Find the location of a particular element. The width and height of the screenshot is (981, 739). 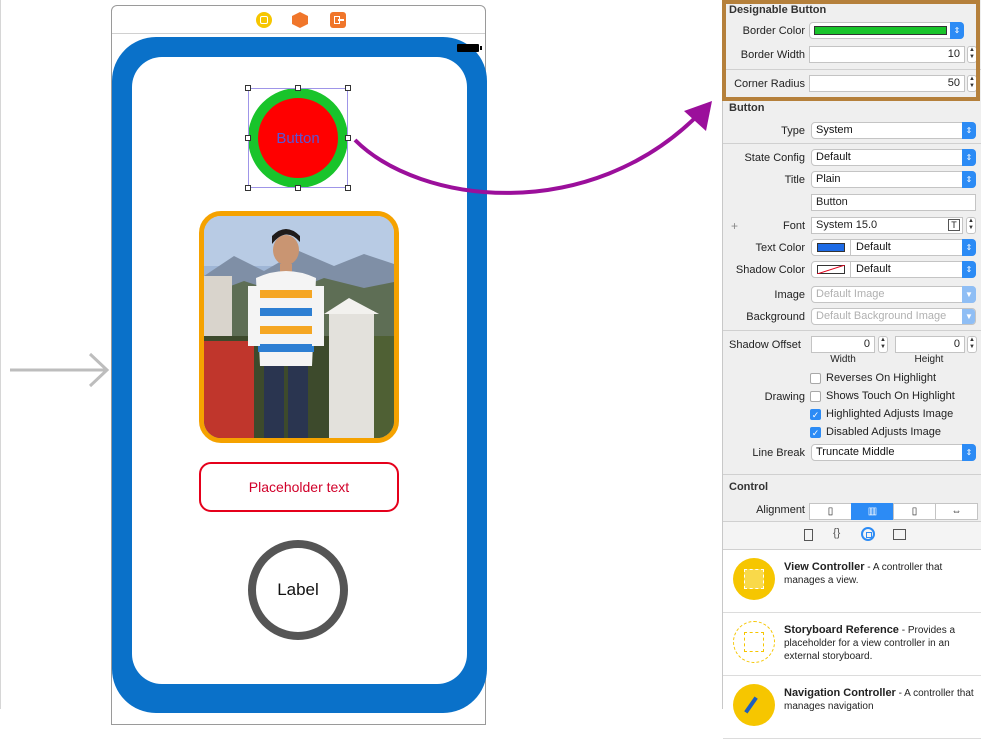

resize-handle-top-right is located at coordinates (348, 88).